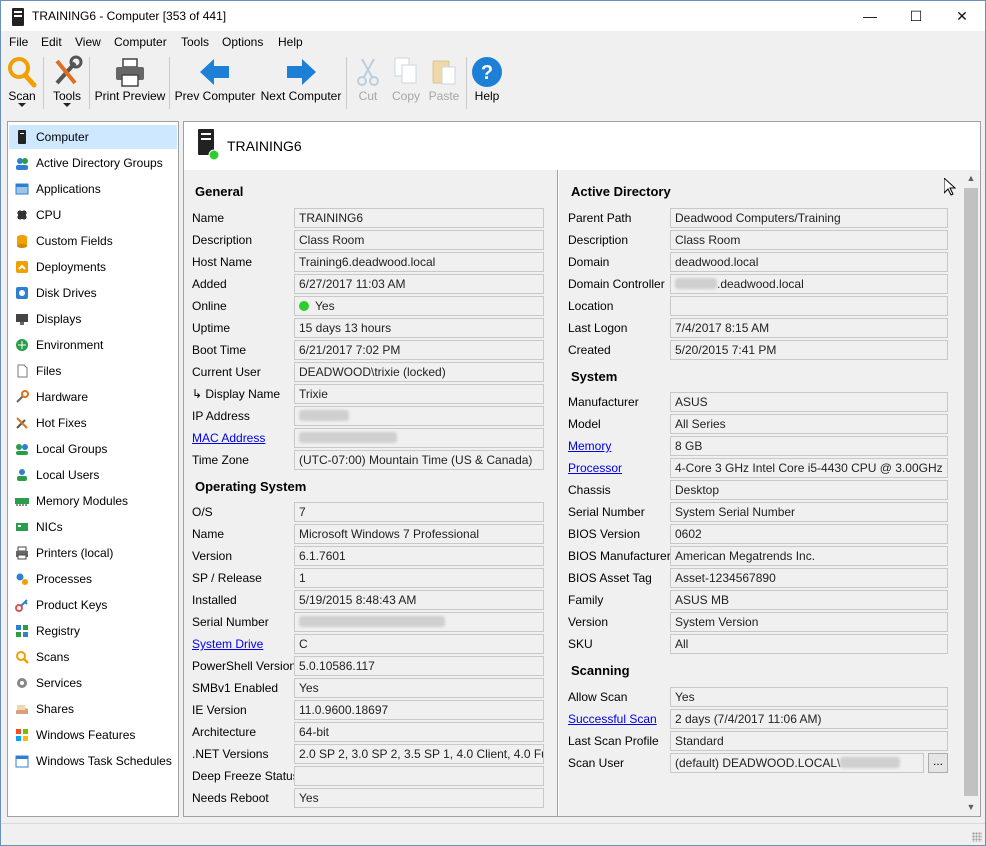 Image resolution: width=986 pixels, height=846 pixels. What do you see at coordinates (62, 137) in the screenshot?
I see `sidebar-item-label: Computer` at bounding box center [62, 137].